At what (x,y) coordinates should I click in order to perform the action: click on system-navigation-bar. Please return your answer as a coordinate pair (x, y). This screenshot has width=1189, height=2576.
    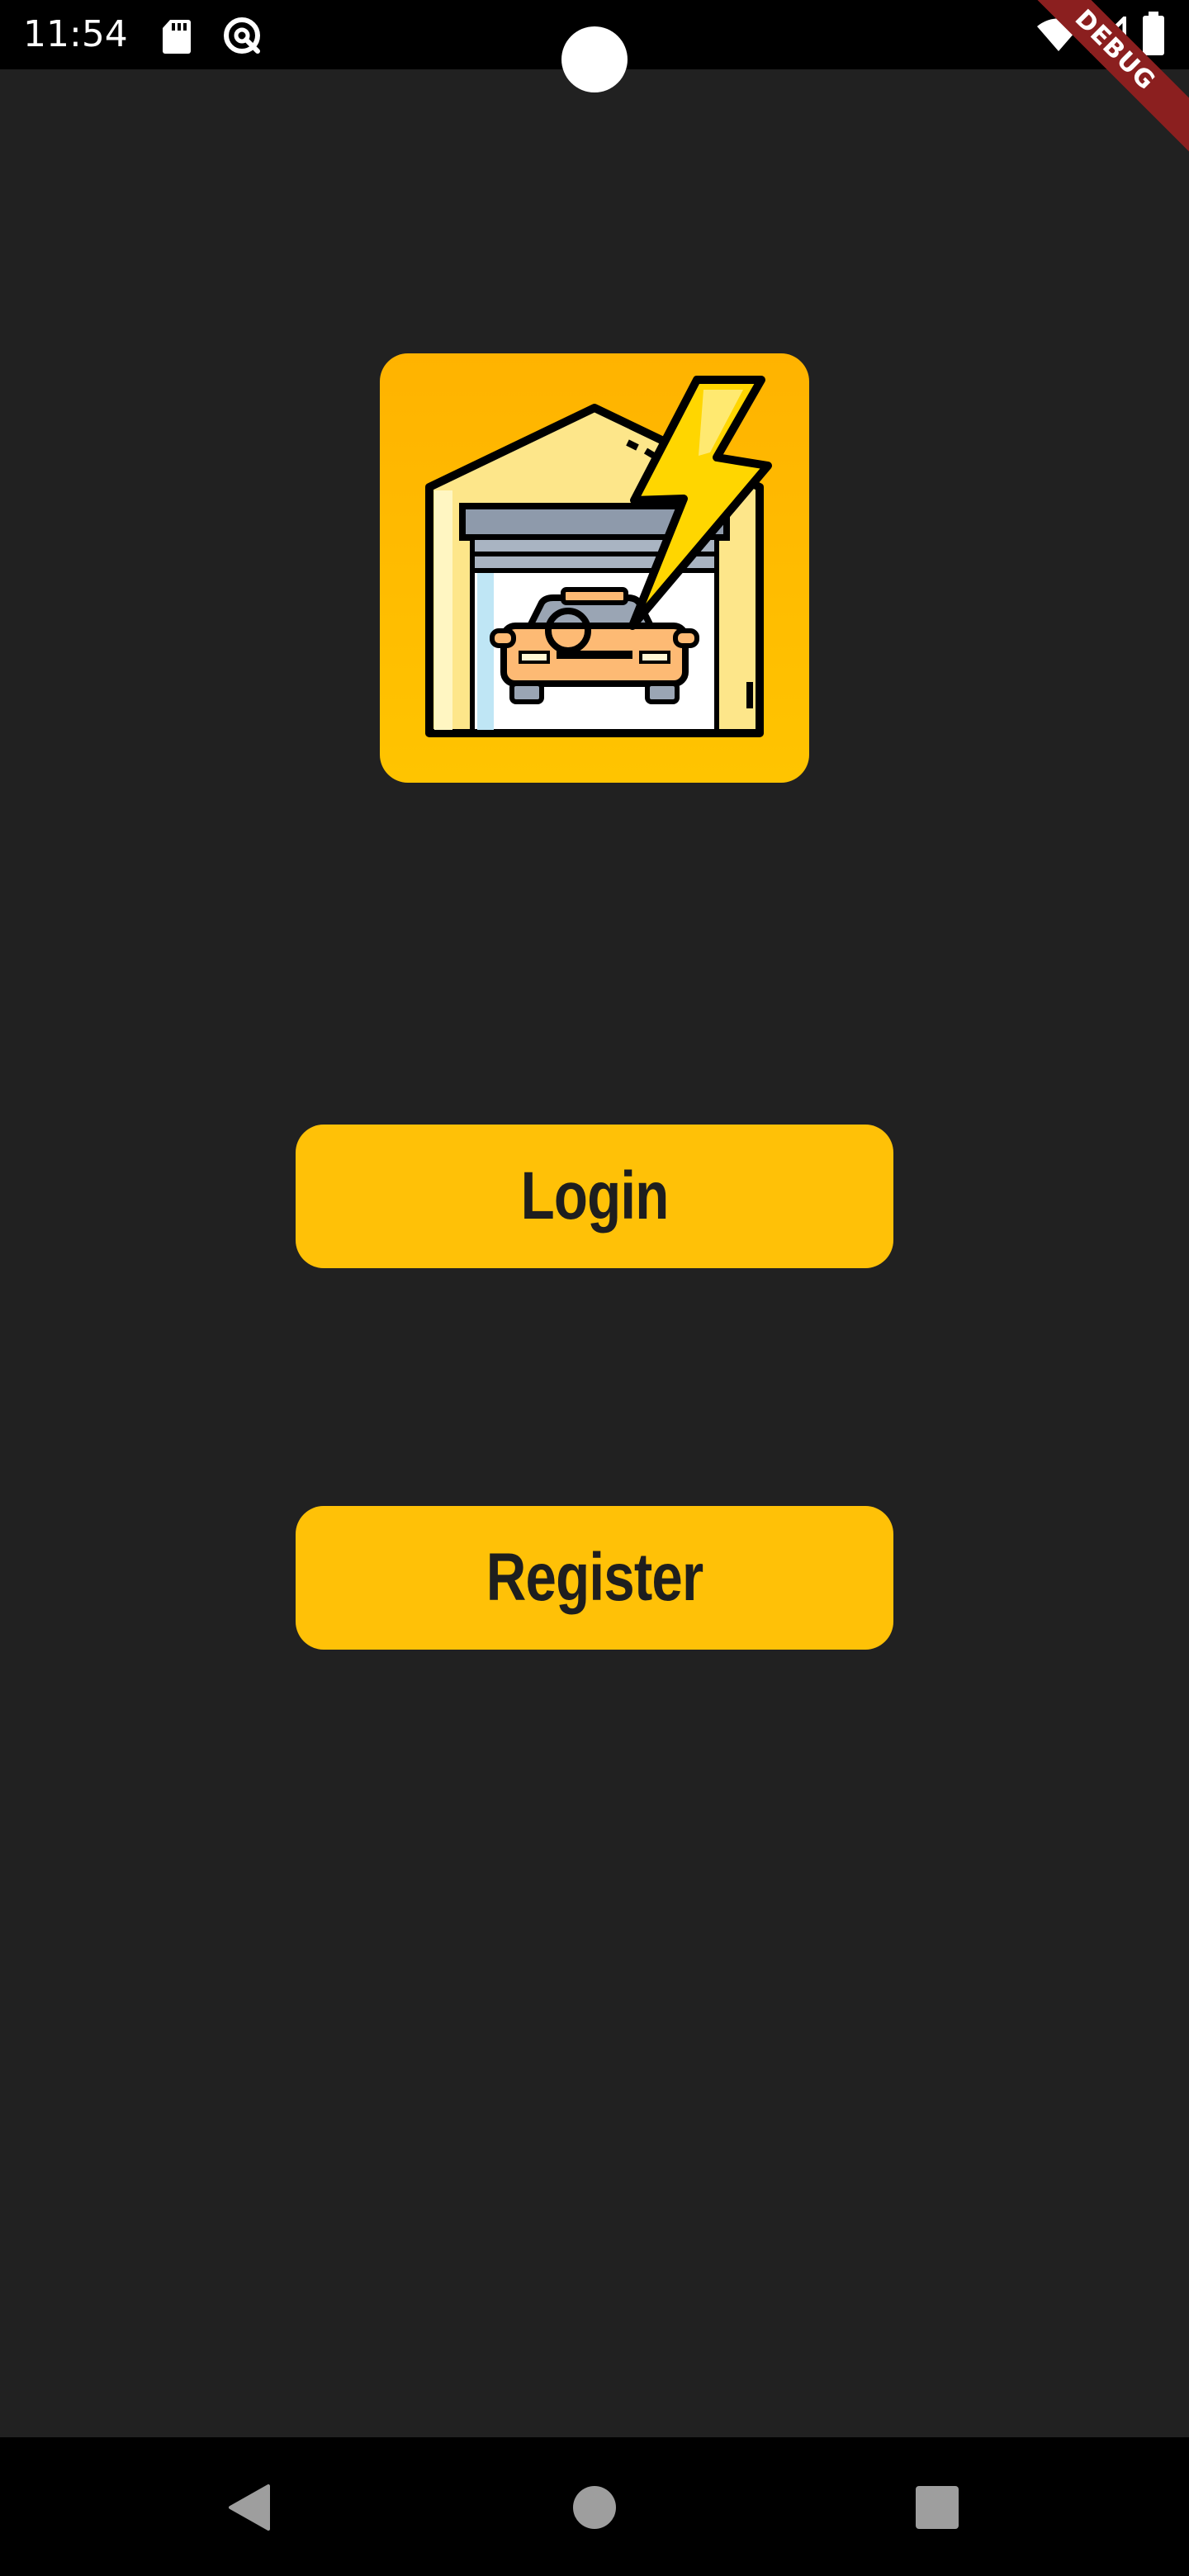
    Looking at the image, I should click on (594, 2506).